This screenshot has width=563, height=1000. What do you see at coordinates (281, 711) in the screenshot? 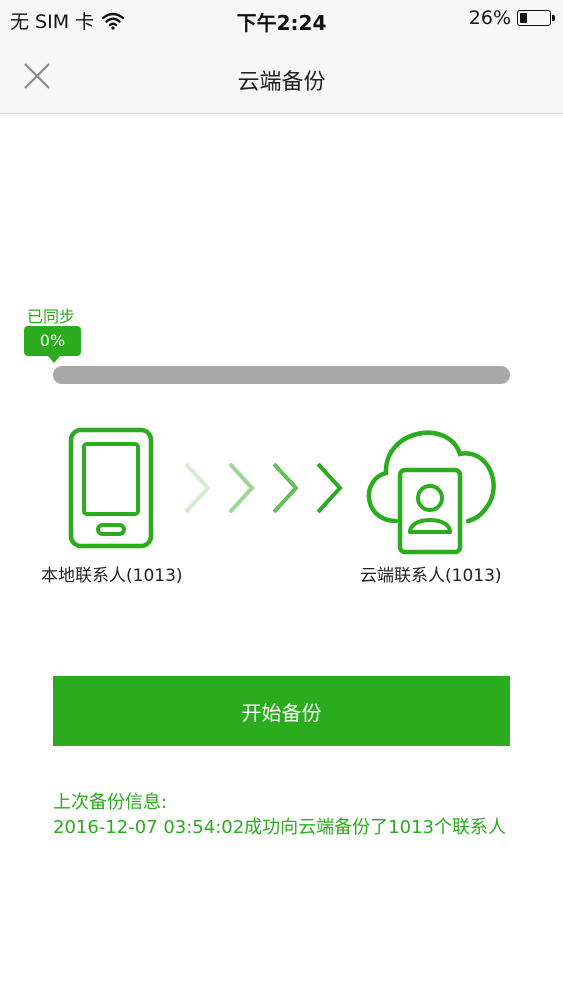
I see `start-backup-button: 开始备份` at bounding box center [281, 711].